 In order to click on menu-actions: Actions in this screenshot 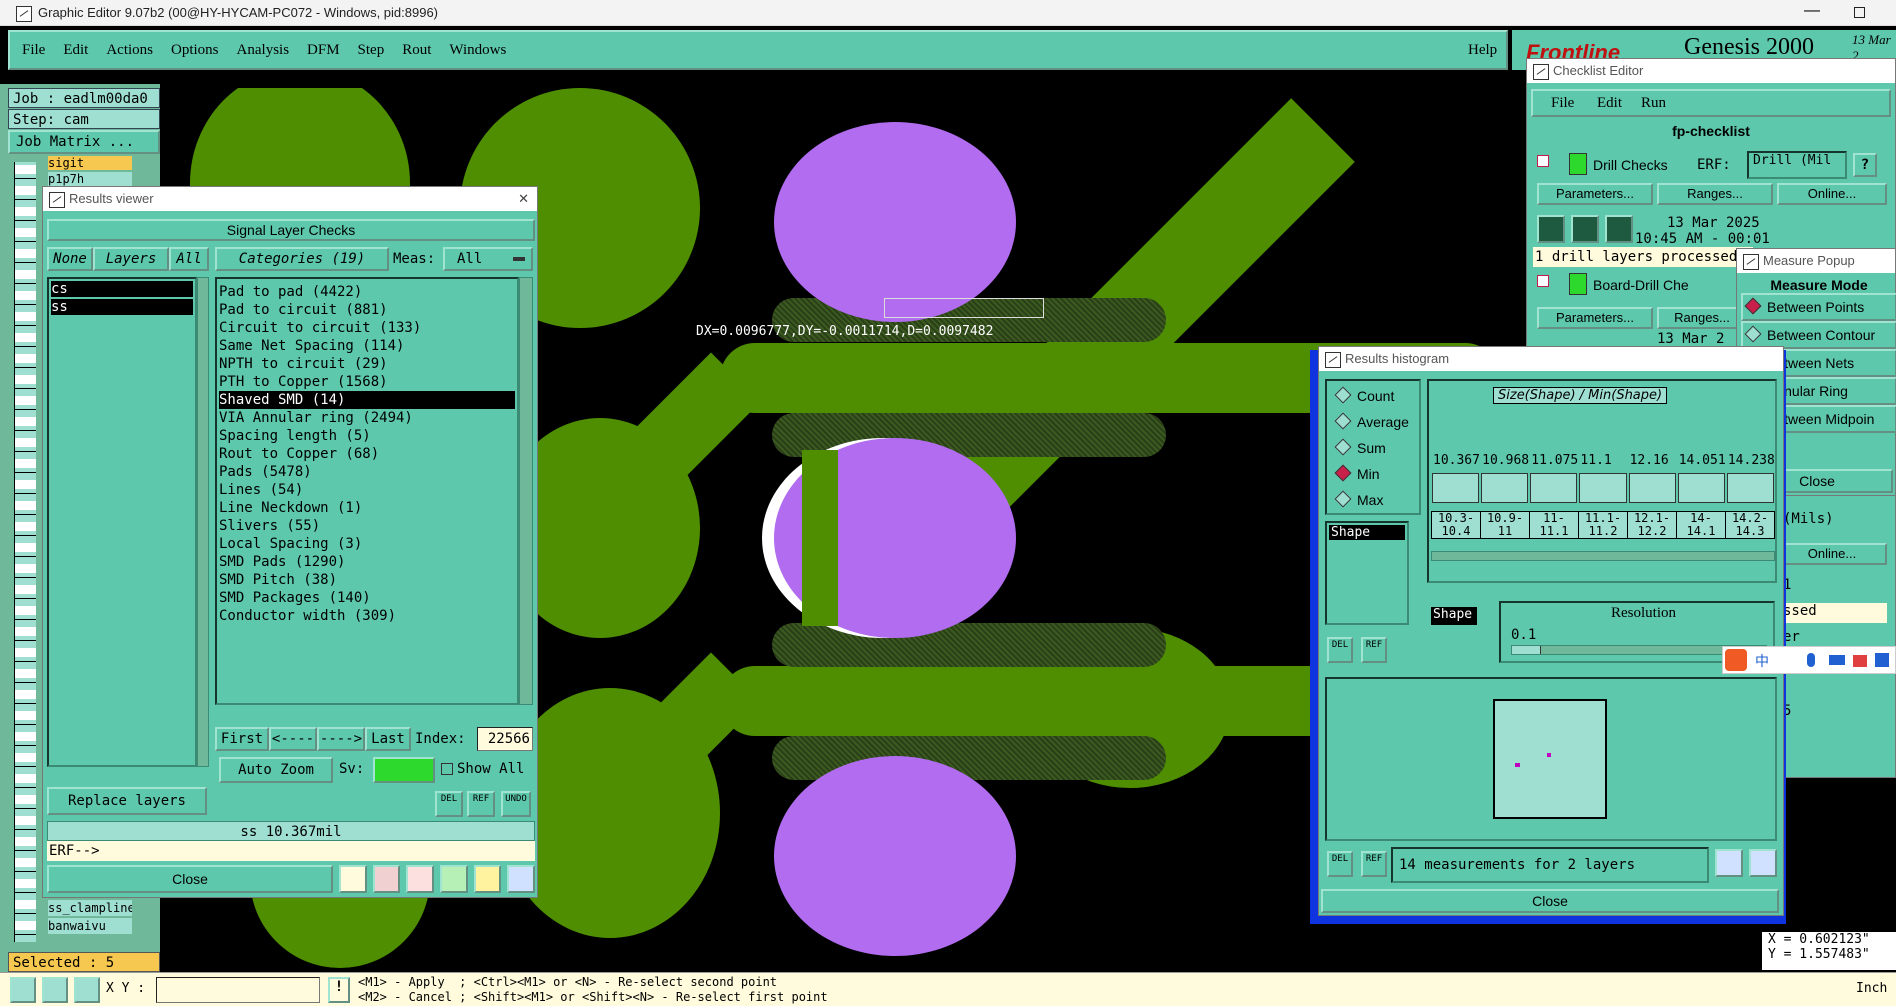, I will do `click(129, 50)`.